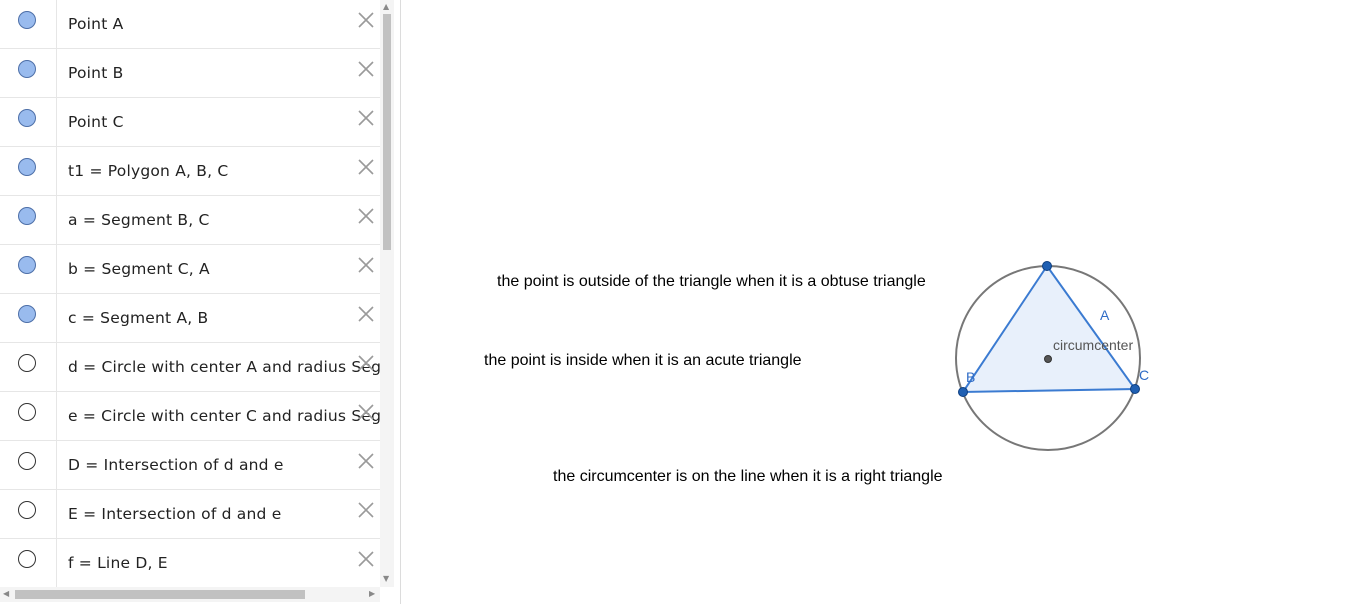 The width and height of the screenshot is (1366, 604). What do you see at coordinates (224, 24) in the screenshot?
I see `object-definition: Point A` at bounding box center [224, 24].